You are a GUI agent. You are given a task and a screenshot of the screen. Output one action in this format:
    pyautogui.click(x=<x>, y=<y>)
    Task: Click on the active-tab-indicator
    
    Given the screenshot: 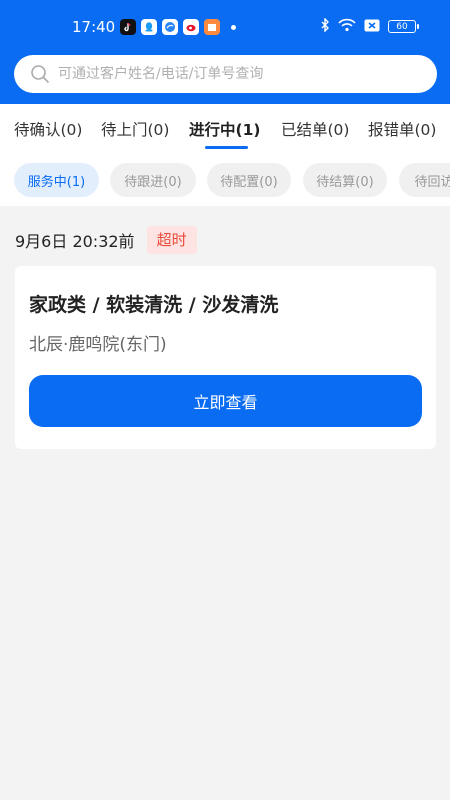 What is the action you would take?
    pyautogui.click(x=226, y=147)
    